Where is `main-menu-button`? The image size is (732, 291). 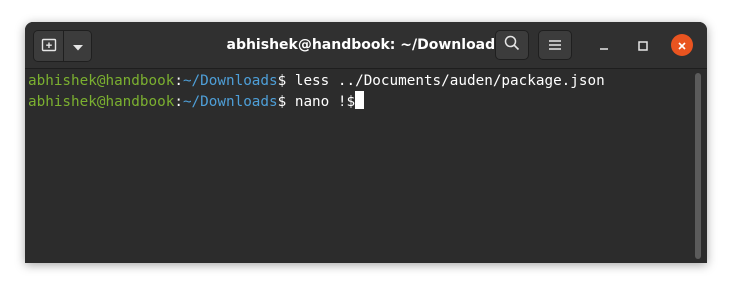 main-menu-button is located at coordinates (555, 45).